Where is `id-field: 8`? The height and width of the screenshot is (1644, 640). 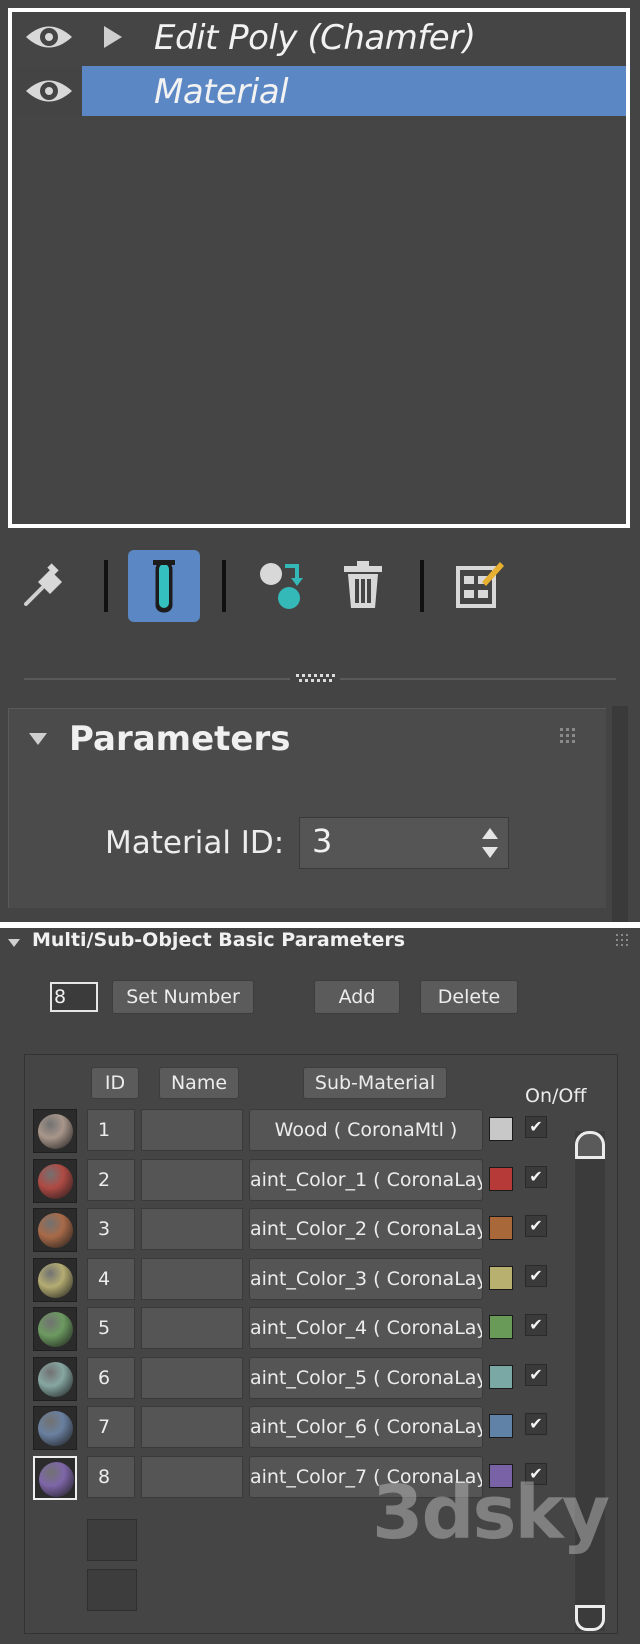 id-field: 8 is located at coordinates (111, 1477).